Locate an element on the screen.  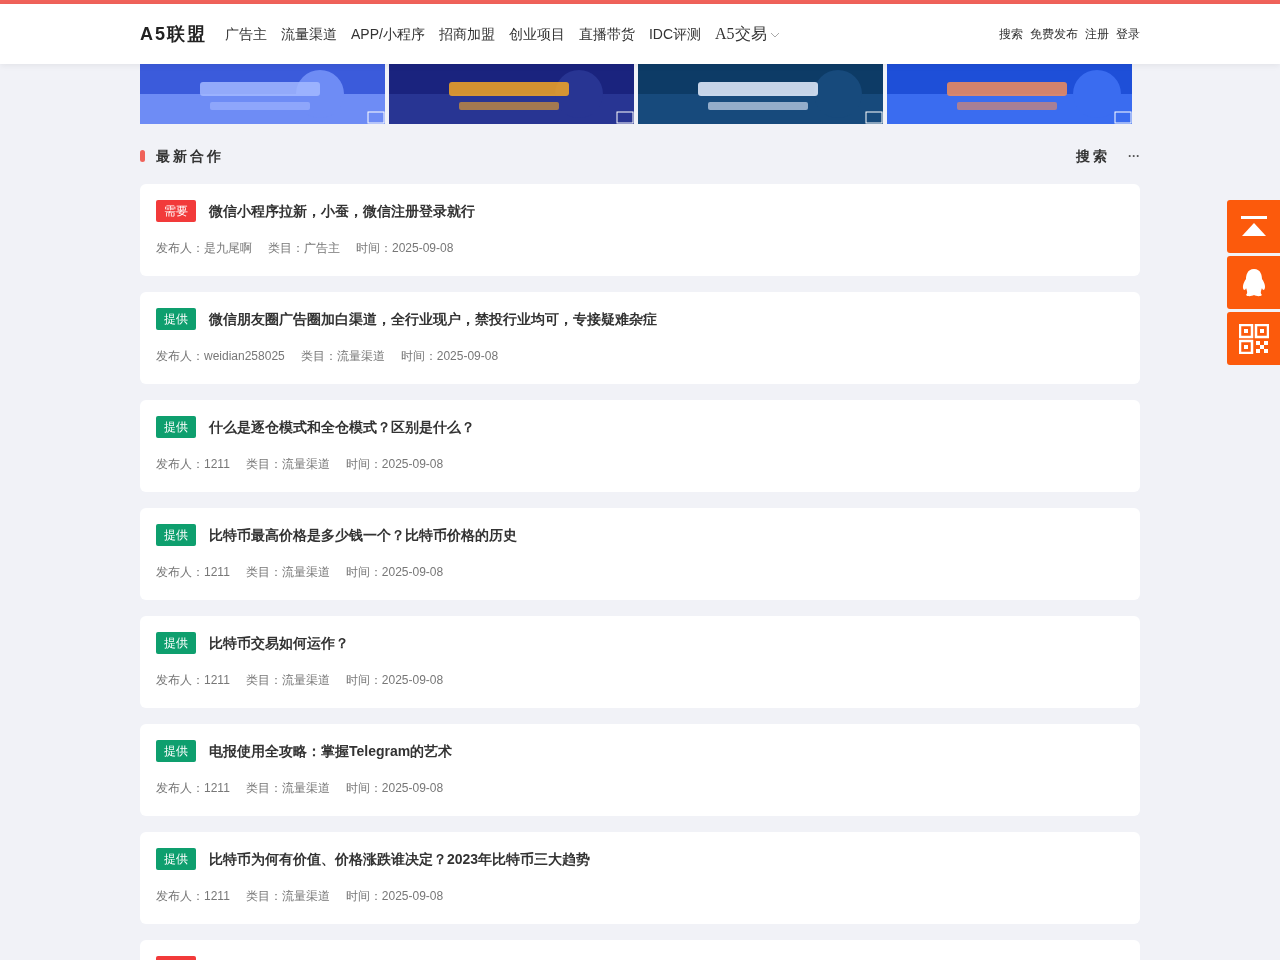
header-link: 搜索 is located at coordinates (1011, 34).